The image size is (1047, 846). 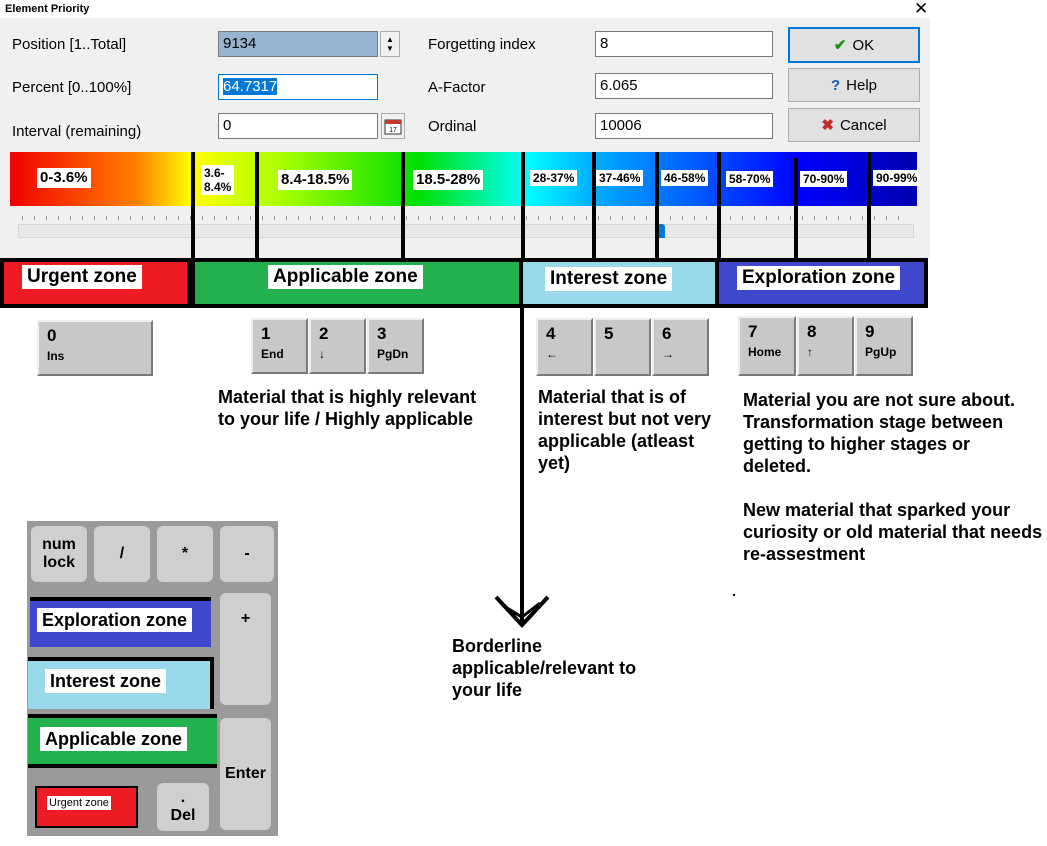 I want to click on numpad-interest-label: Interest zone, so click(x=106, y=681).